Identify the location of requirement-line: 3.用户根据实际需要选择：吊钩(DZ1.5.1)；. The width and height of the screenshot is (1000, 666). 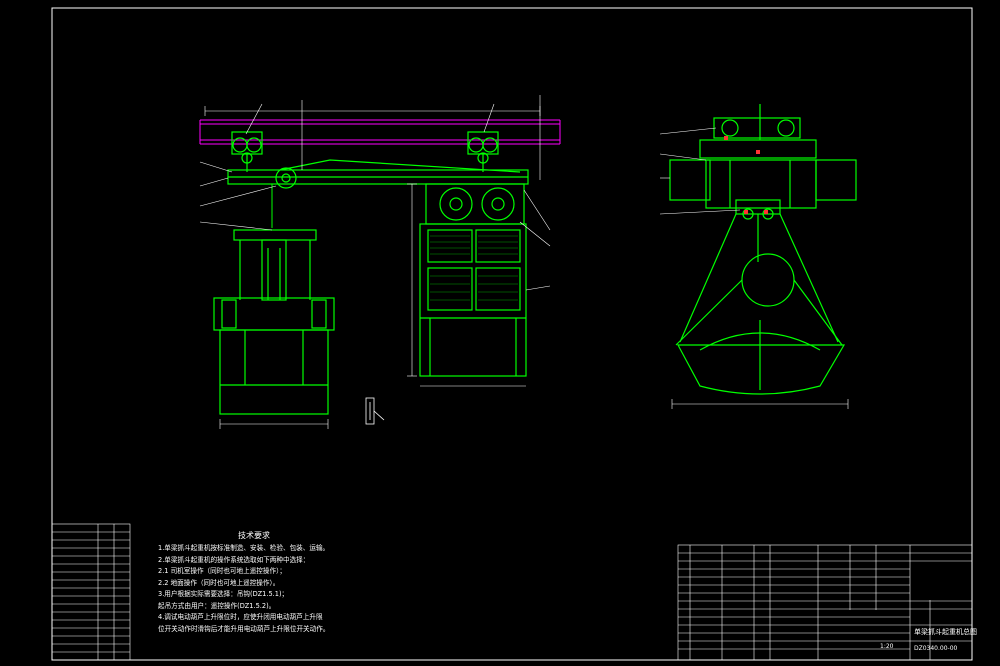
(223, 594).